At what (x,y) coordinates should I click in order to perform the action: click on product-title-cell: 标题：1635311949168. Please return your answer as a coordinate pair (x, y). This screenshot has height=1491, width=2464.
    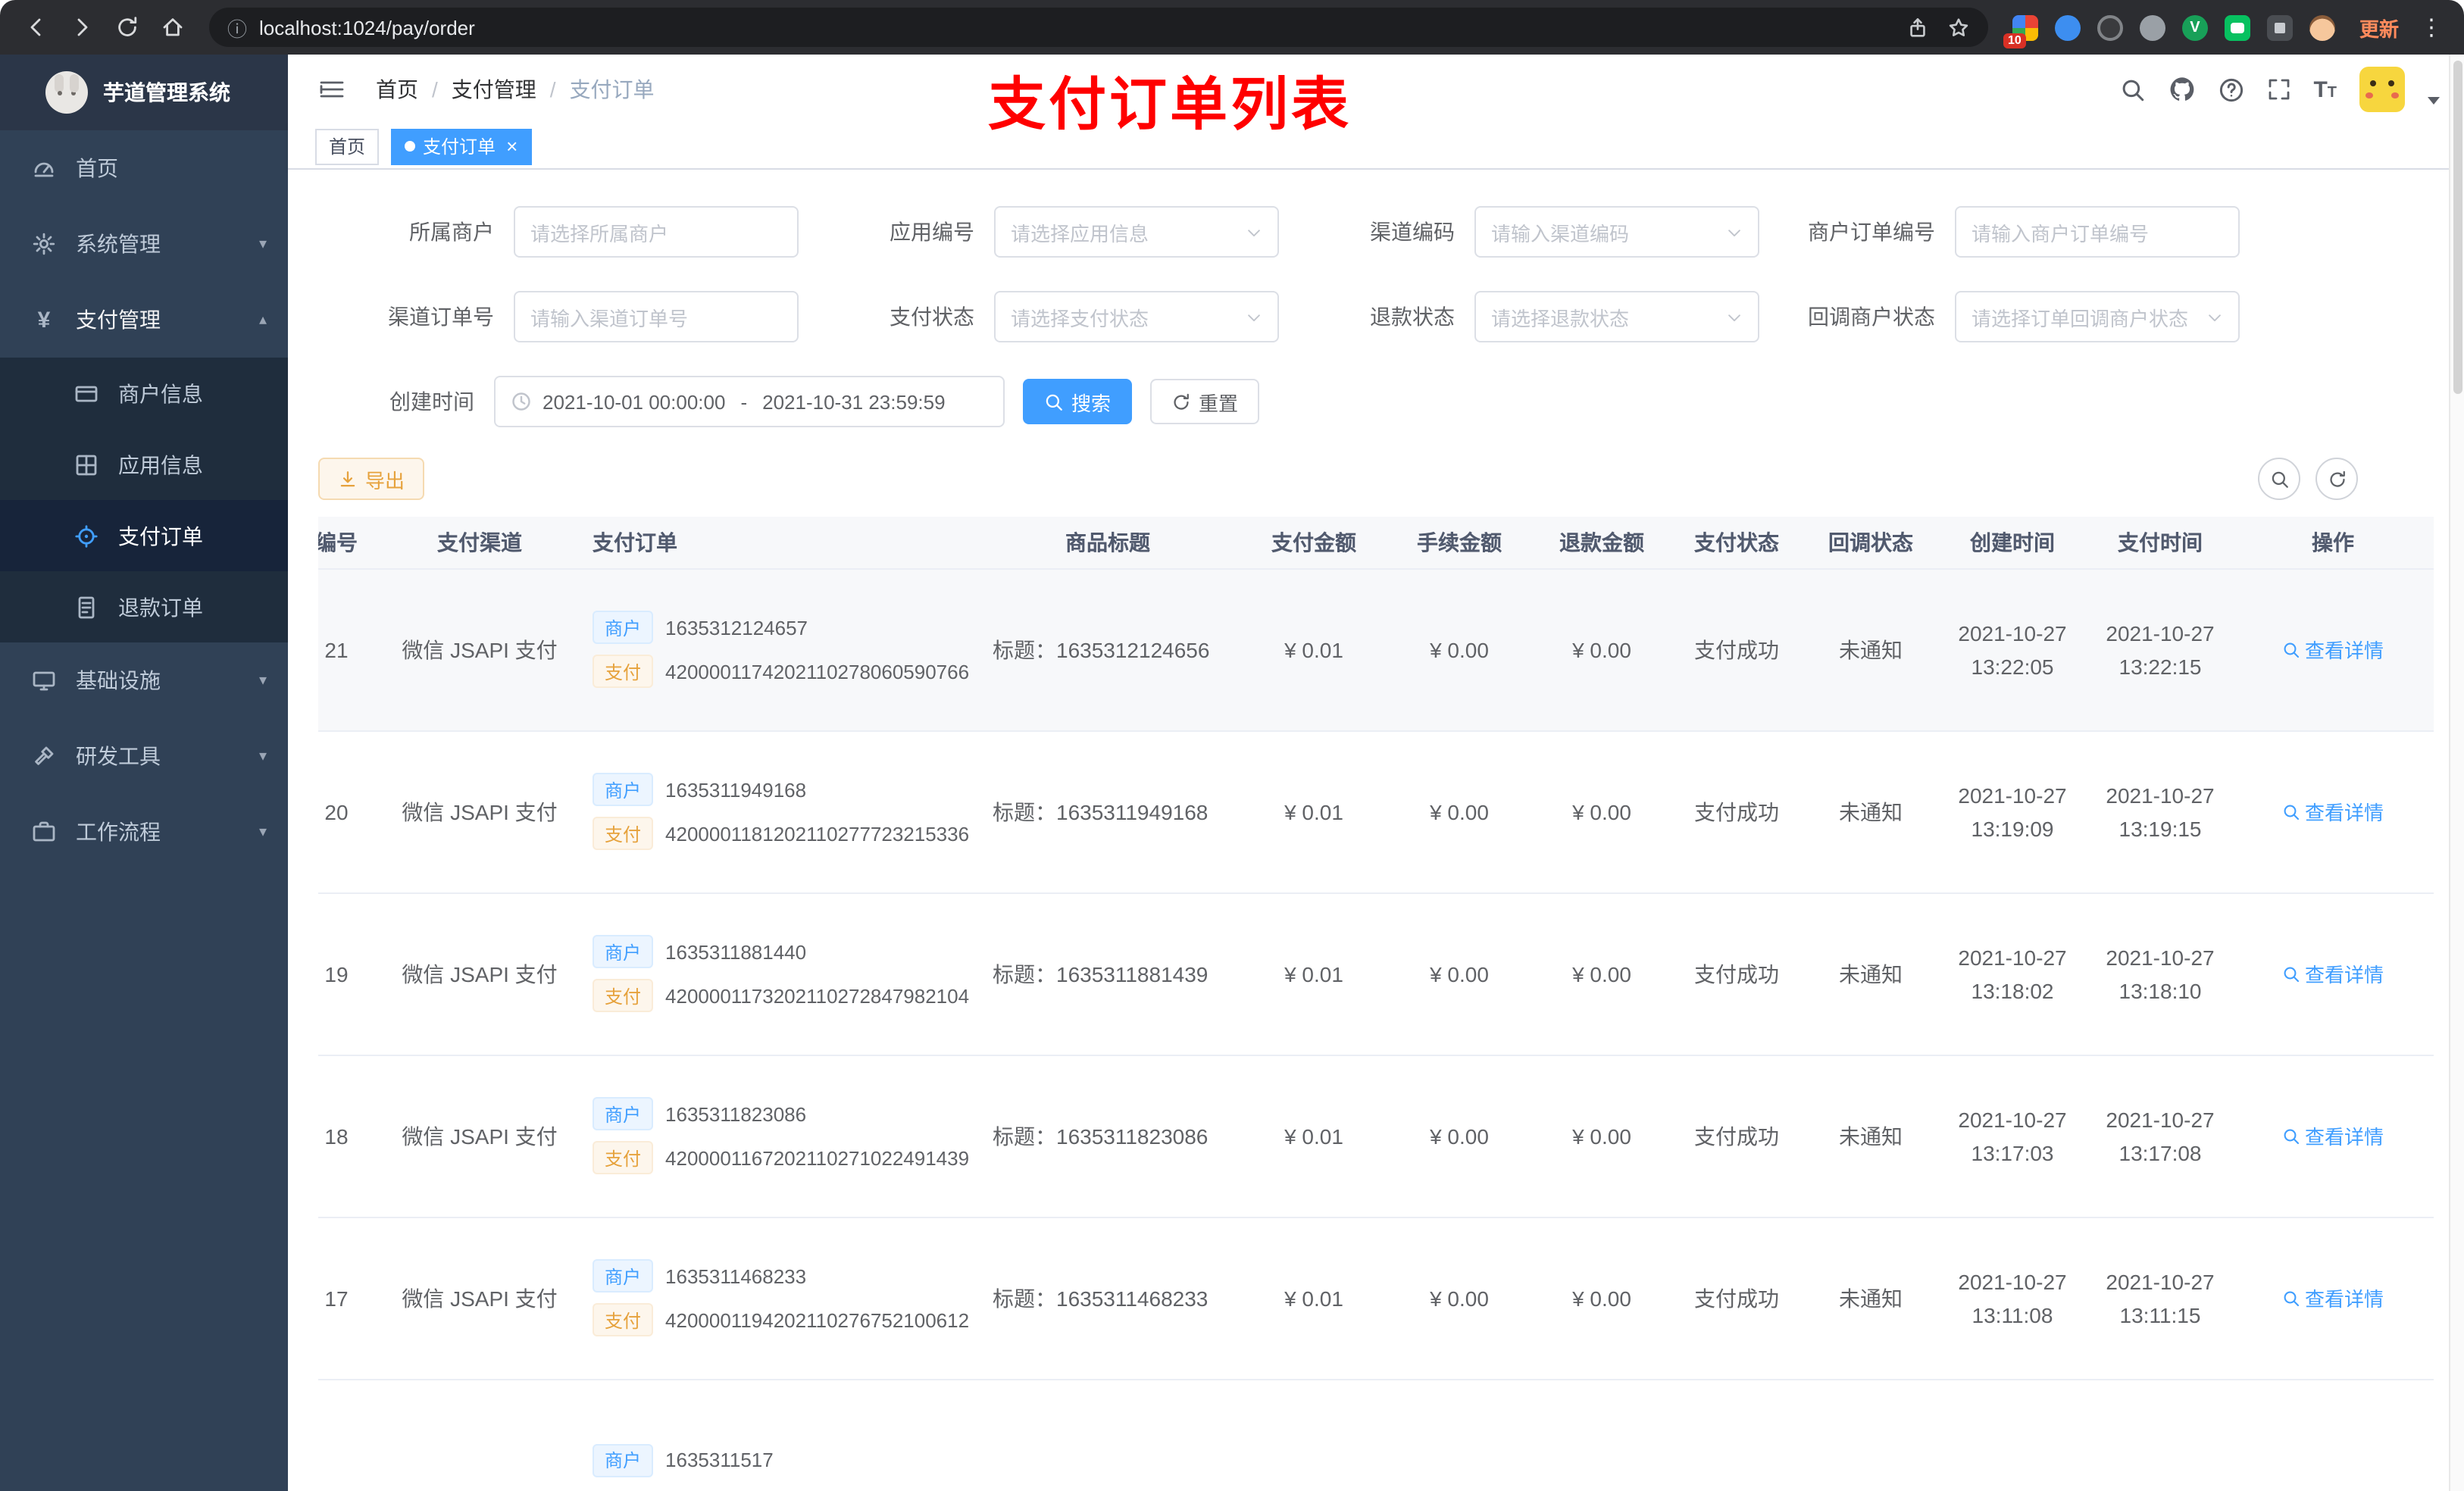
    Looking at the image, I should click on (1107, 811).